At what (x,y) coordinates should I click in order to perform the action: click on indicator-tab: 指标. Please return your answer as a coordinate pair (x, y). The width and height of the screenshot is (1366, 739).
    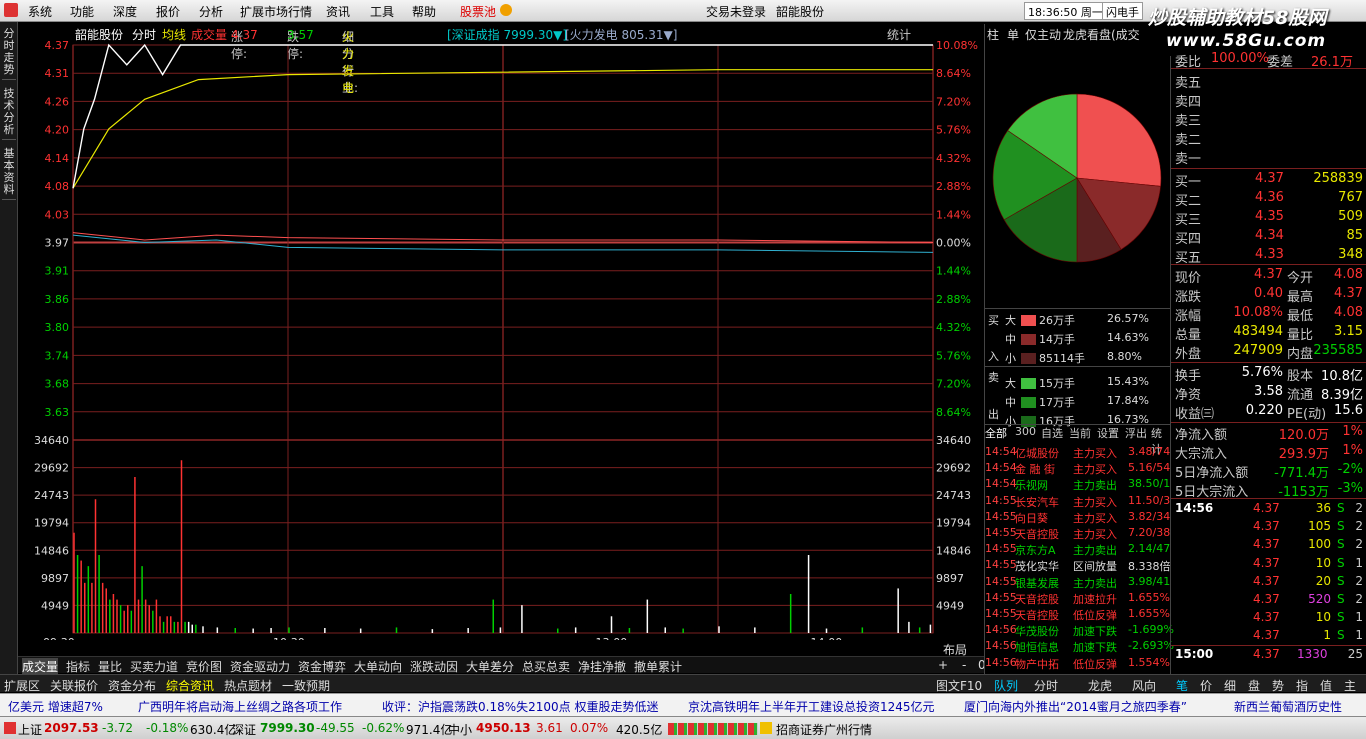
    Looking at the image, I should click on (78, 666).